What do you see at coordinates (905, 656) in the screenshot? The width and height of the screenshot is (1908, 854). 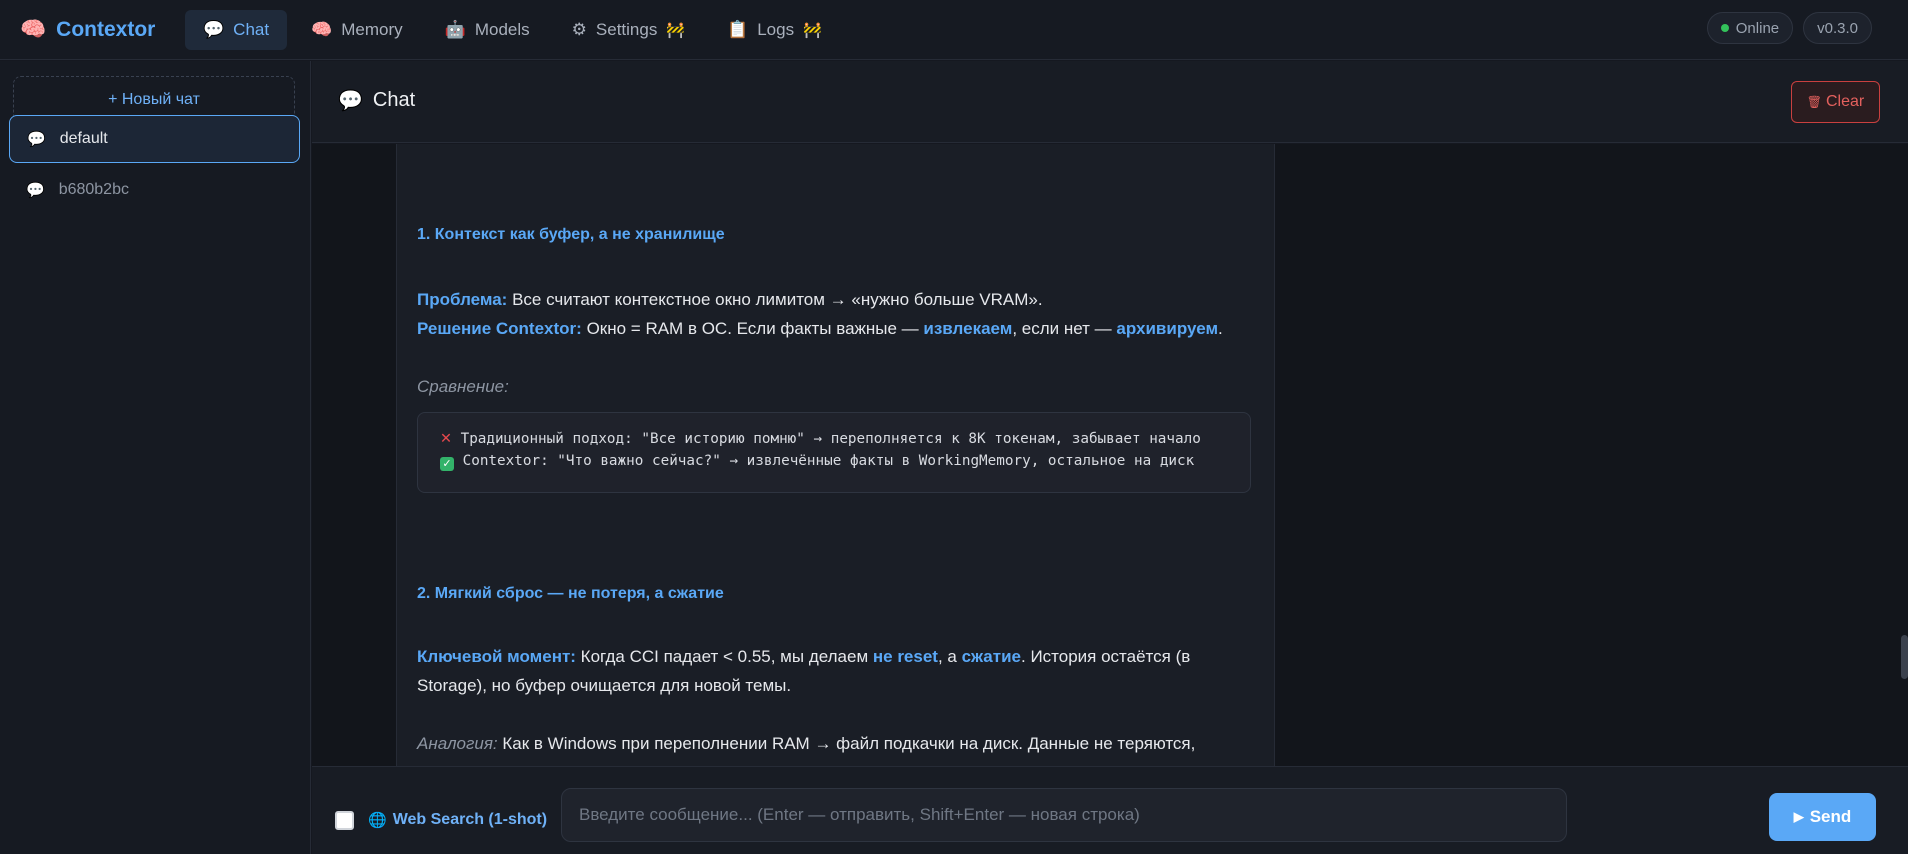 I see `highlight: не reset` at bounding box center [905, 656].